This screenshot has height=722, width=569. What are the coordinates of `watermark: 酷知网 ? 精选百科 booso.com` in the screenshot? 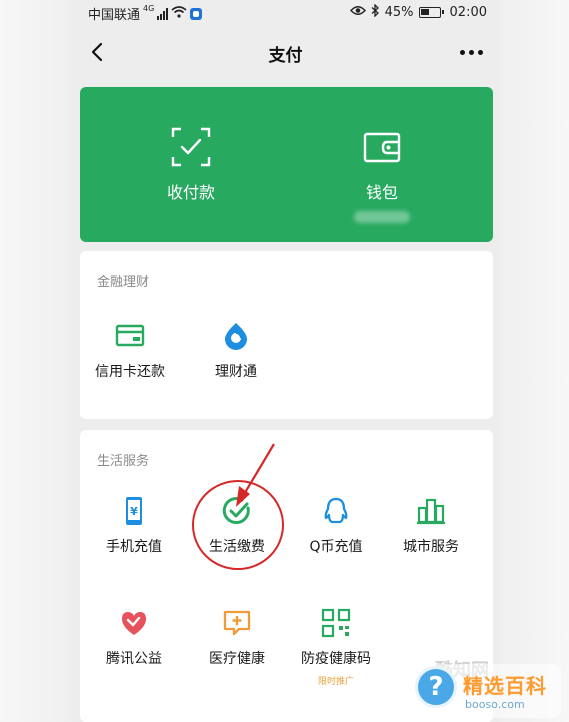 It's located at (481, 689).